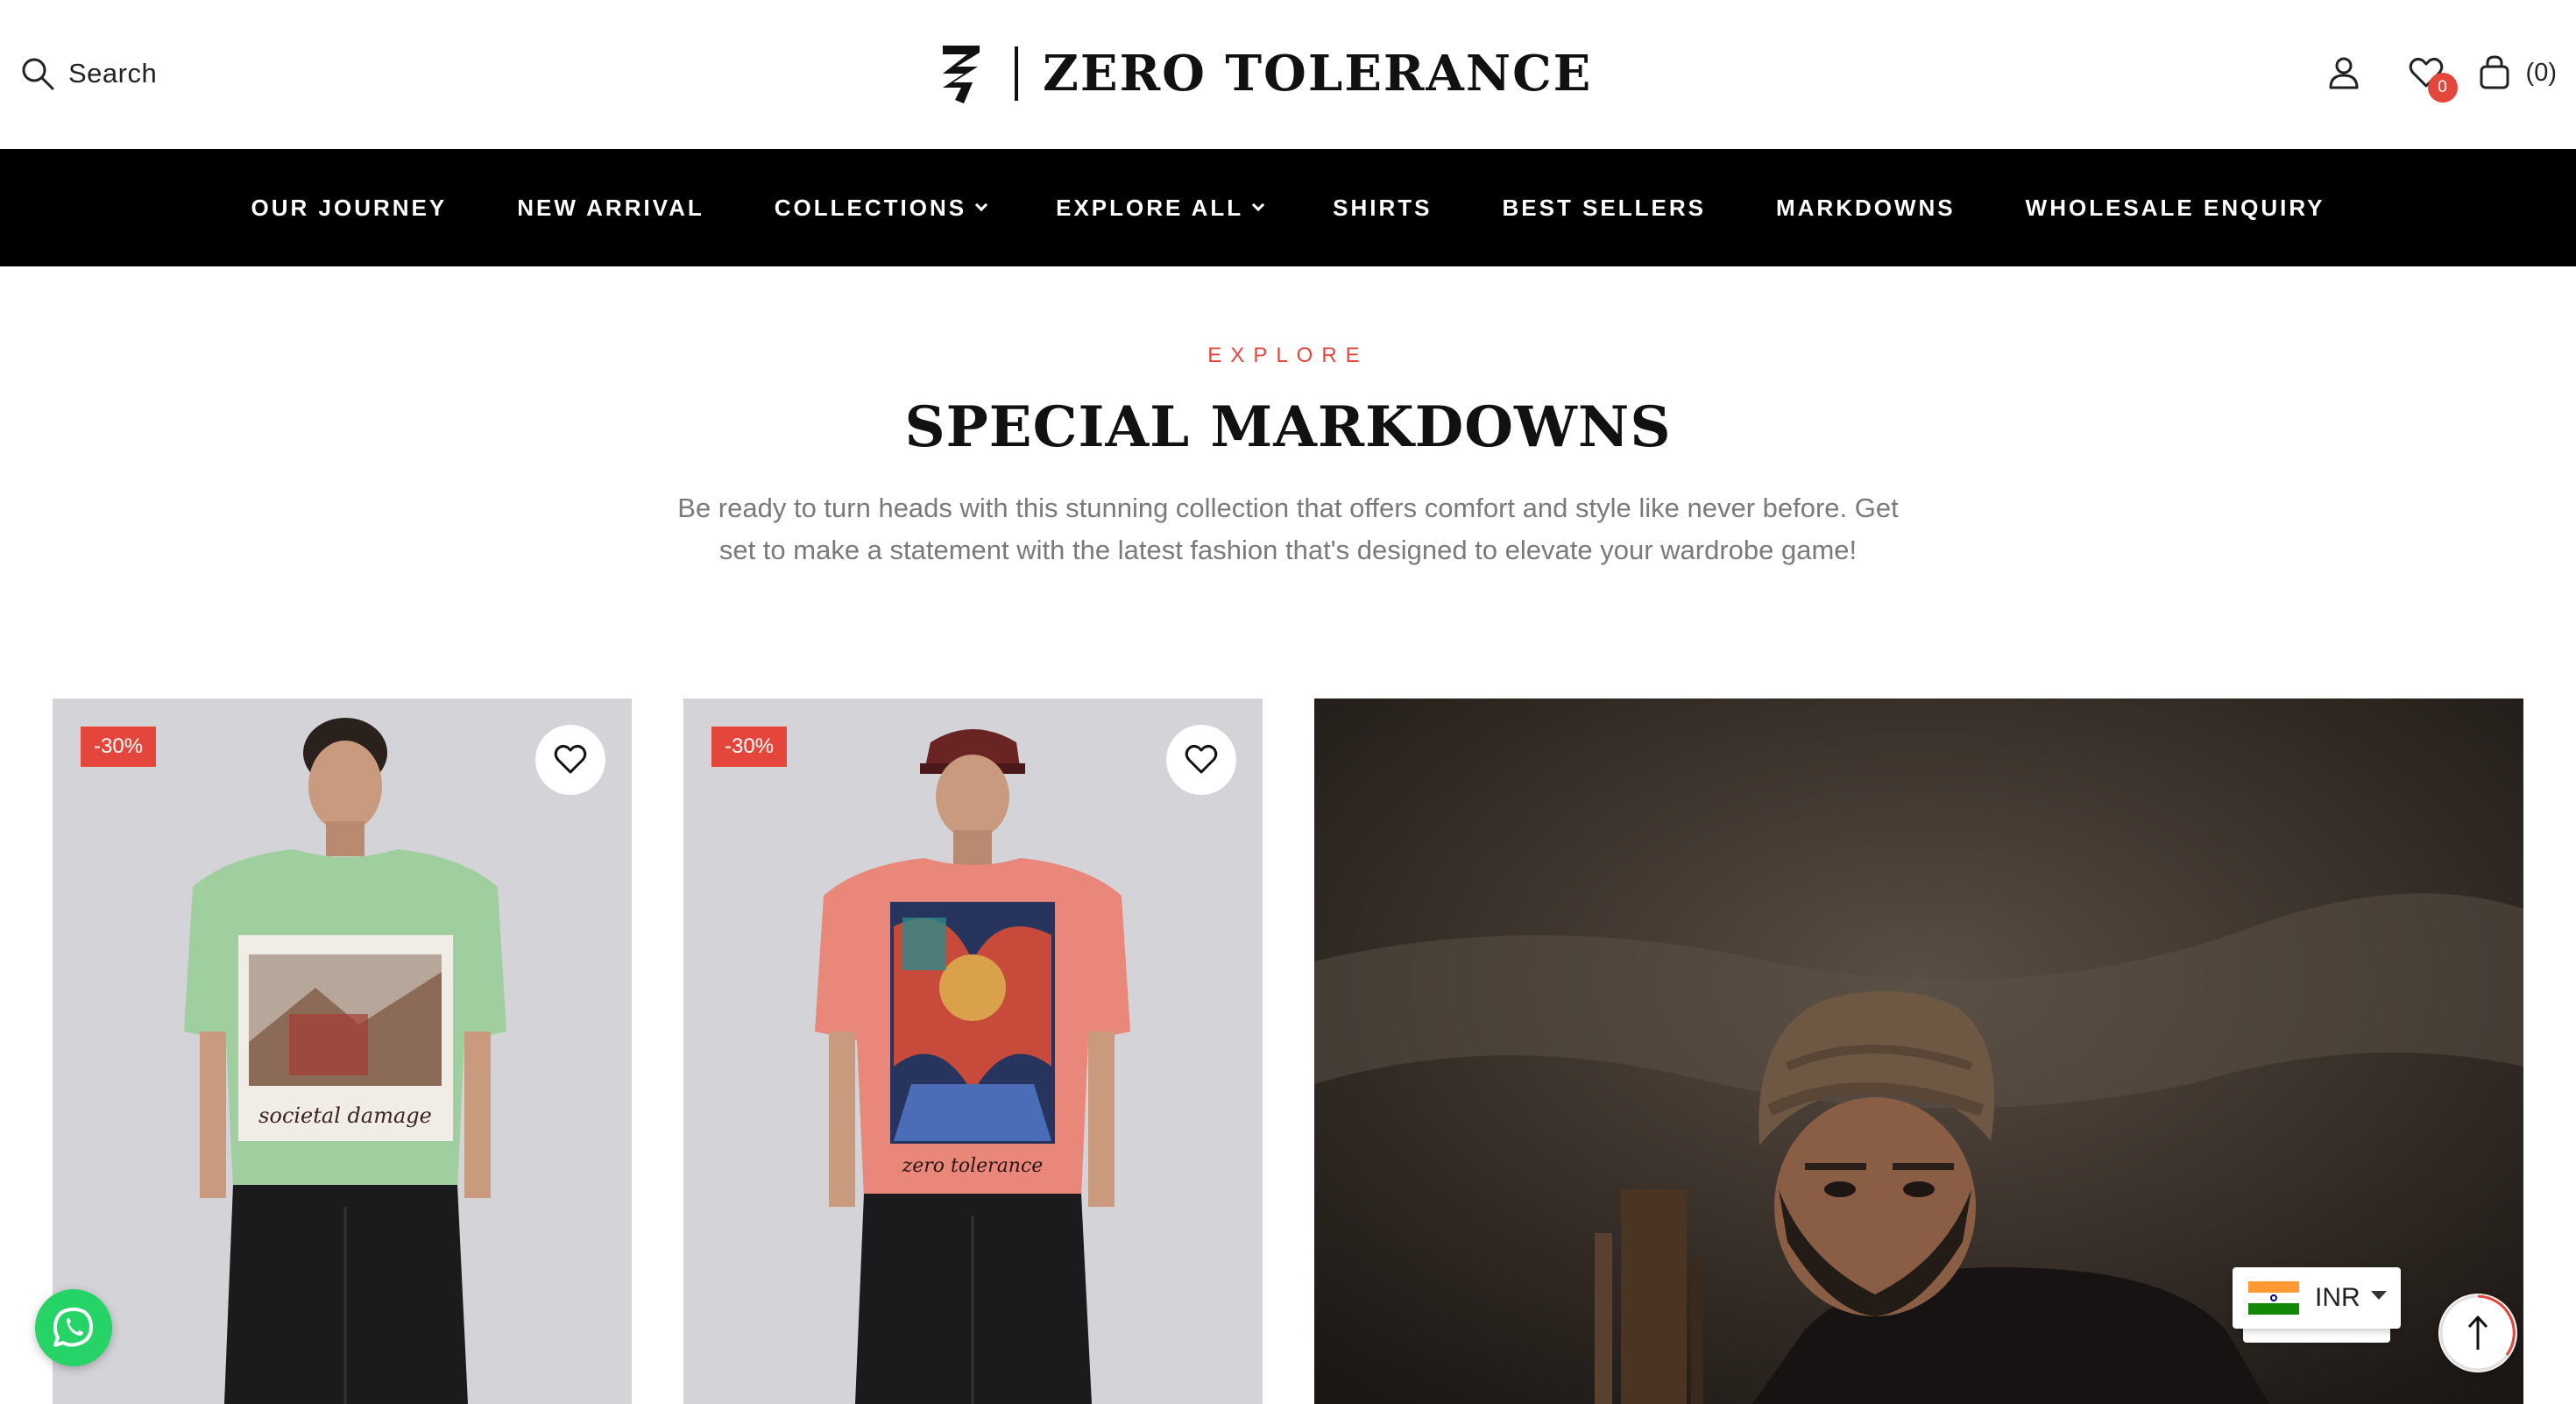  Describe the element at coordinates (1150, 207) in the screenshot. I see `nav-label: EXPLORE ALL` at that location.